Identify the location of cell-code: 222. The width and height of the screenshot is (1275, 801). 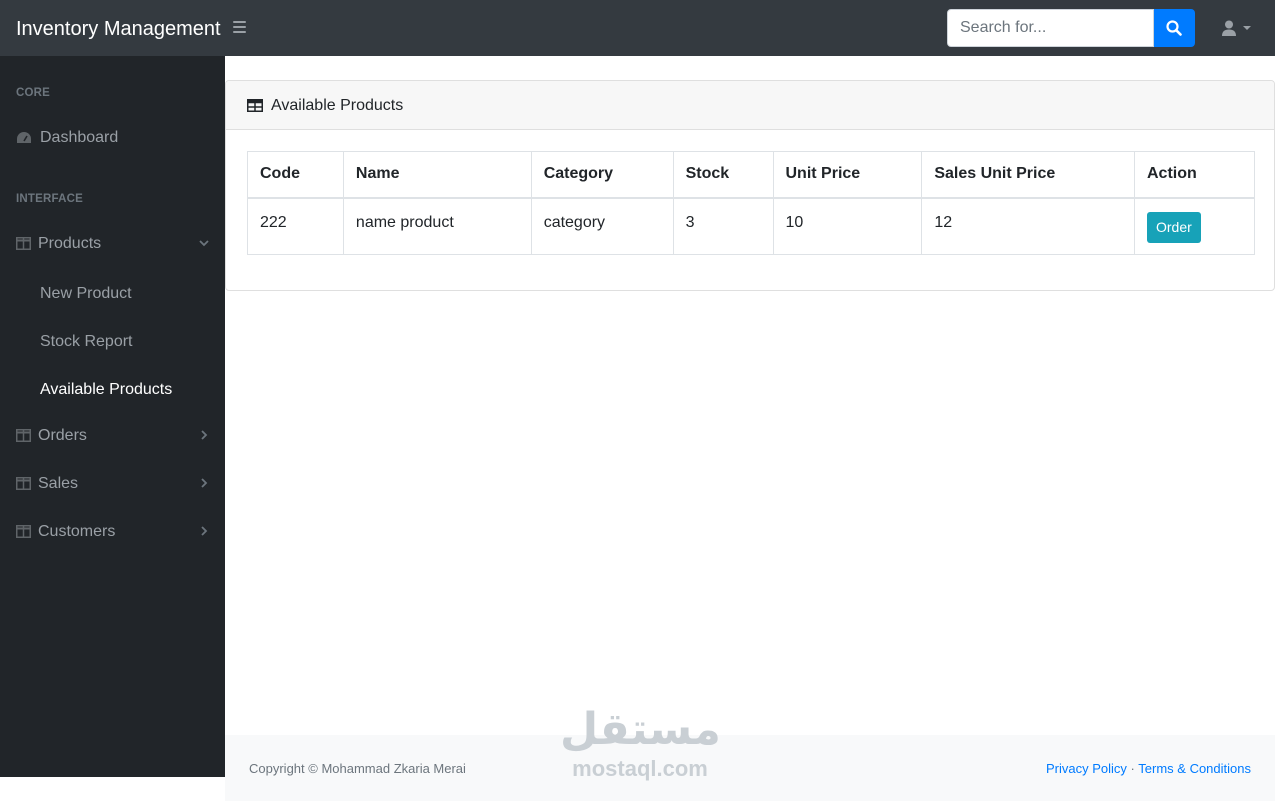
(295, 226).